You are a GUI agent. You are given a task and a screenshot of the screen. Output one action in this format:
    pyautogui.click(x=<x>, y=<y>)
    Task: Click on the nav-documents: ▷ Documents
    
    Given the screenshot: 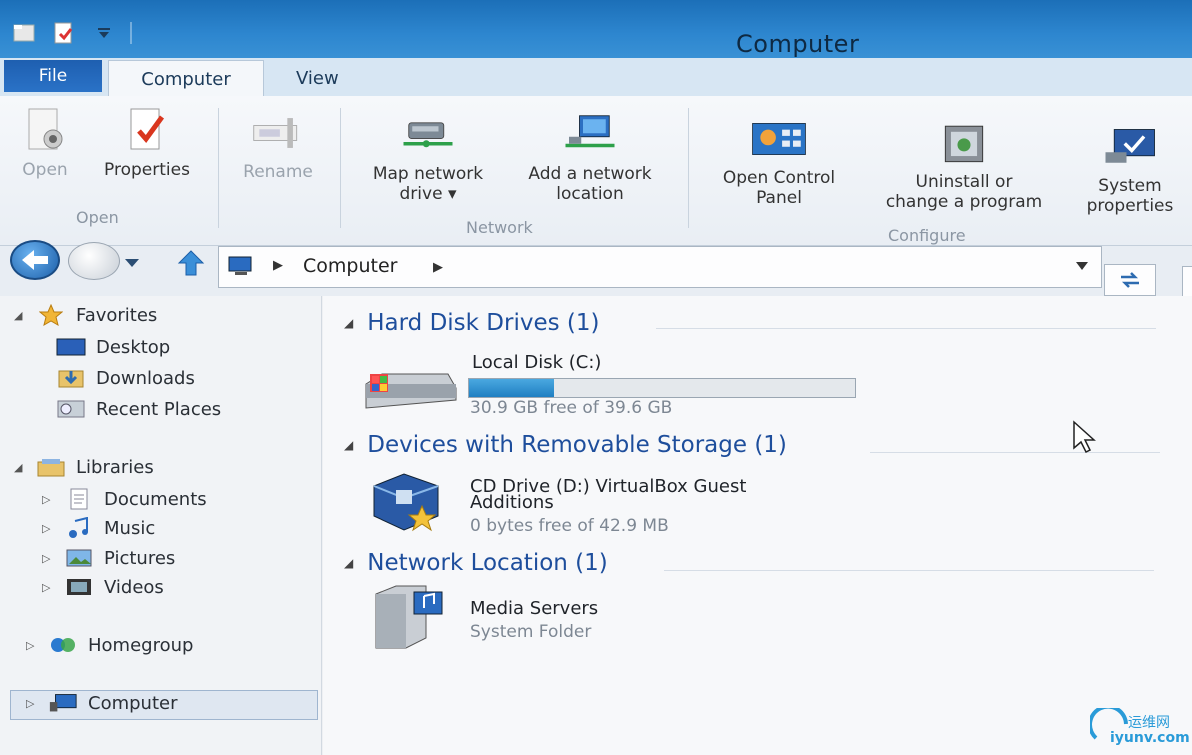 What is the action you would take?
    pyautogui.click(x=124, y=499)
    